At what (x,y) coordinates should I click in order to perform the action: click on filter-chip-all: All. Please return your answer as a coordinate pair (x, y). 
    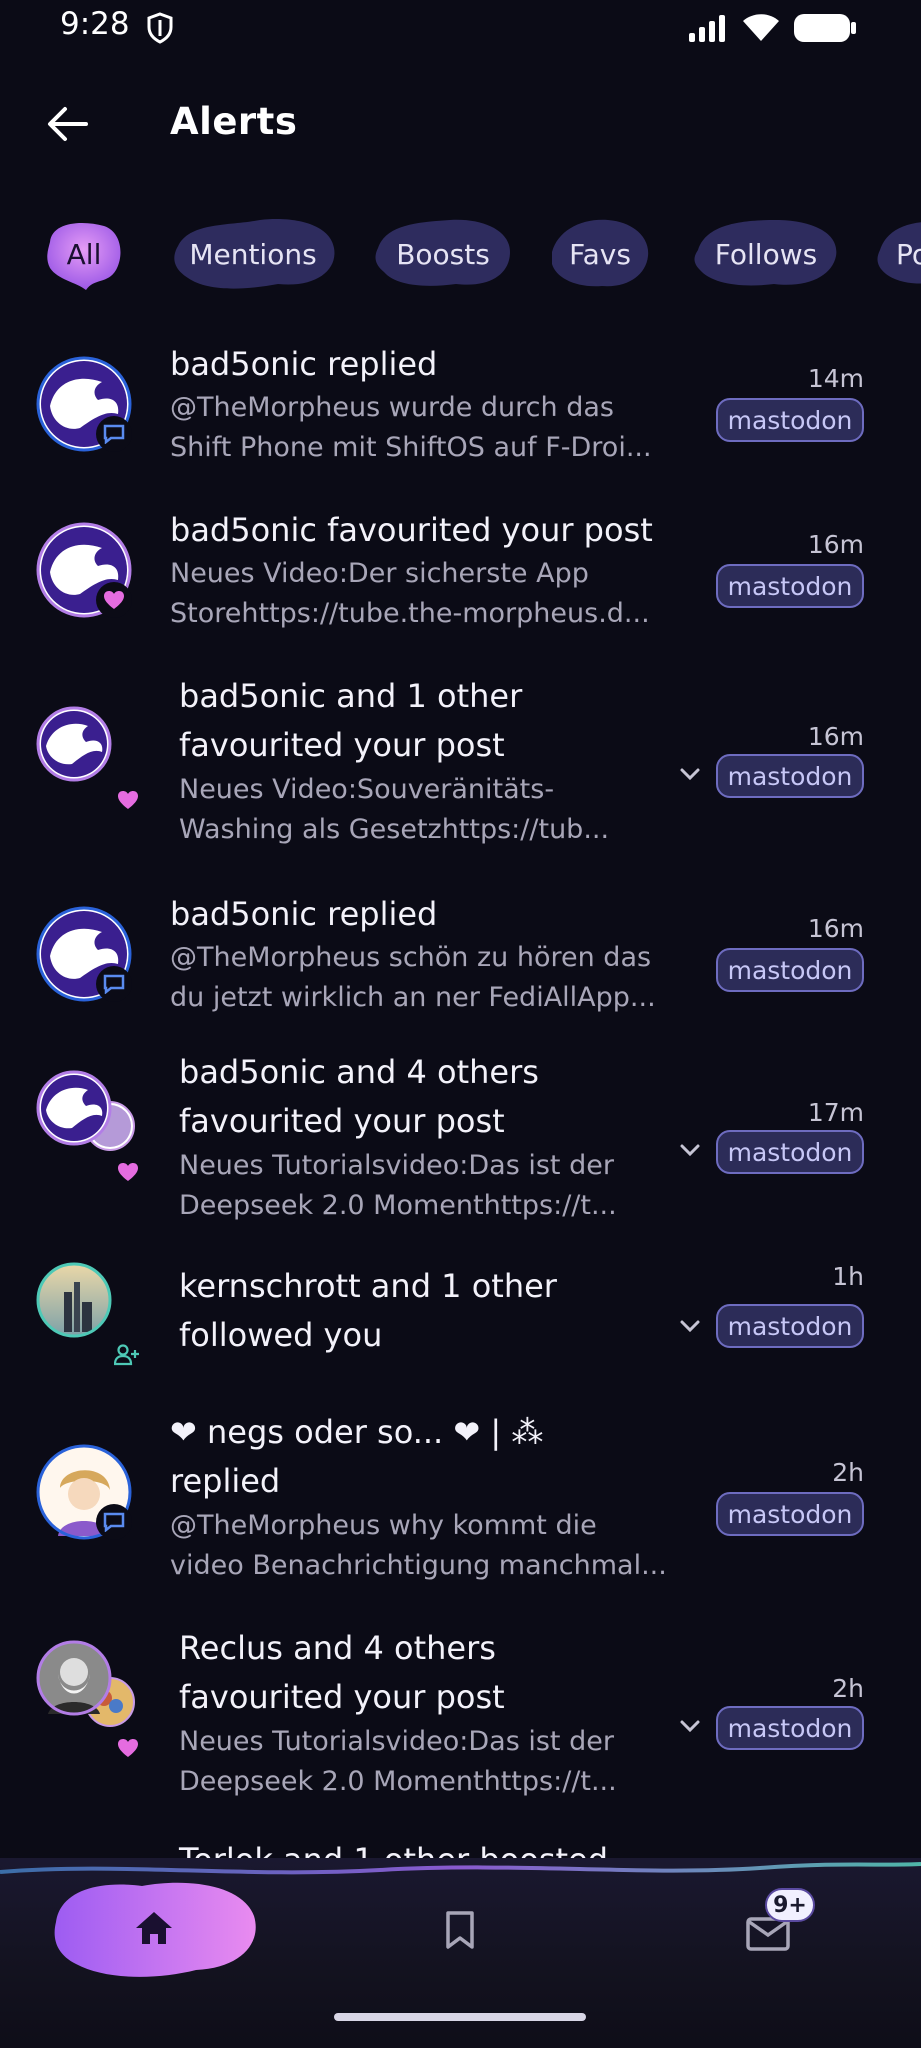
    Looking at the image, I should click on (84, 254).